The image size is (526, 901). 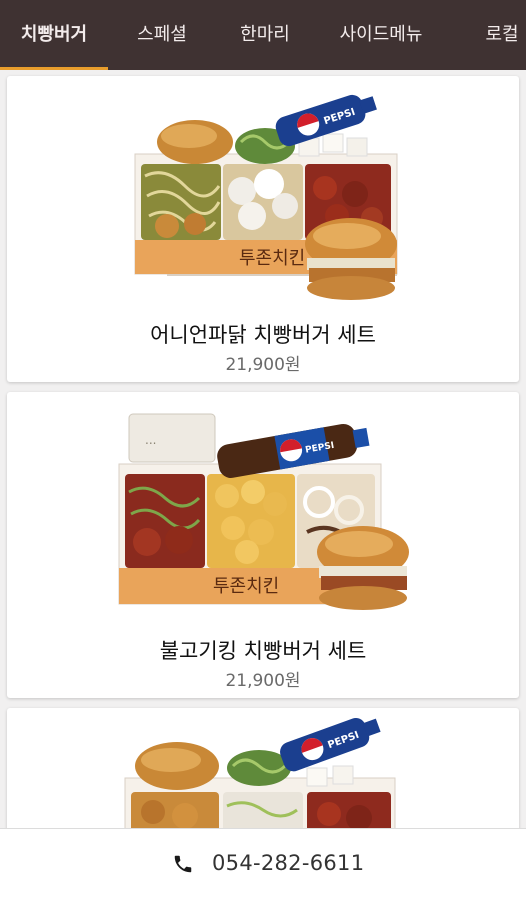 What do you see at coordinates (54, 68) in the screenshot?
I see `active-tab-indicator` at bounding box center [54, 68].